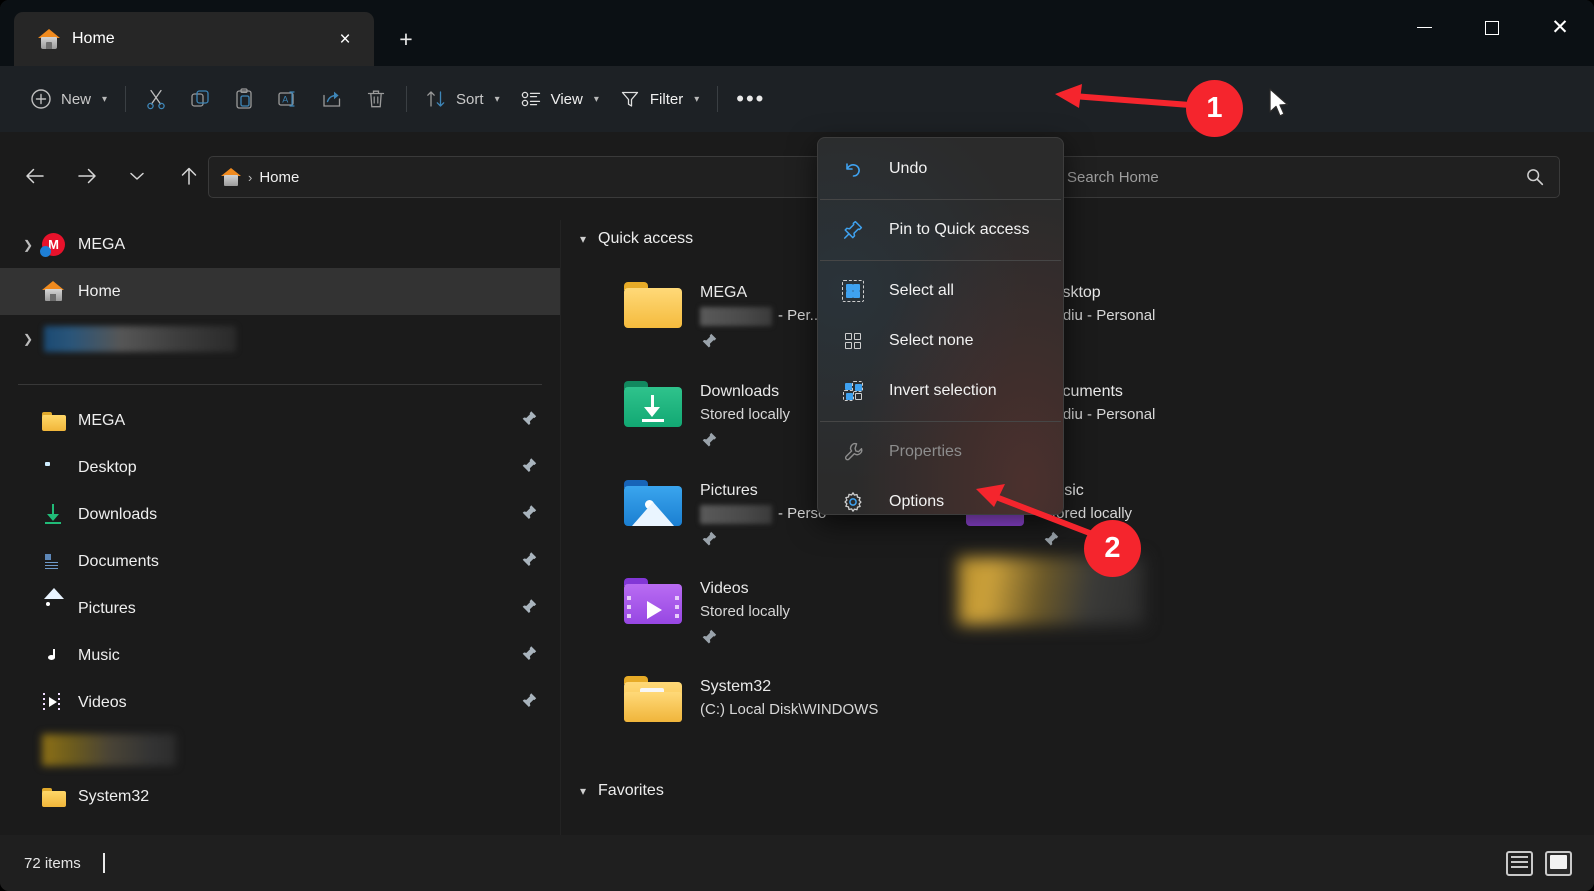  Describe the element at coordinates (1519, 863) in the screenshot. I see `details-view-button` at that location.